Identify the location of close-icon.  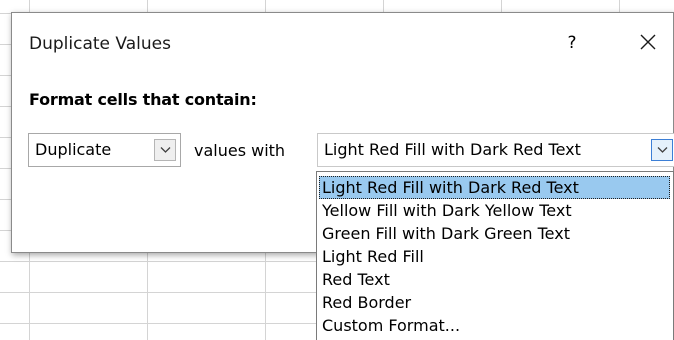
(648, 42).